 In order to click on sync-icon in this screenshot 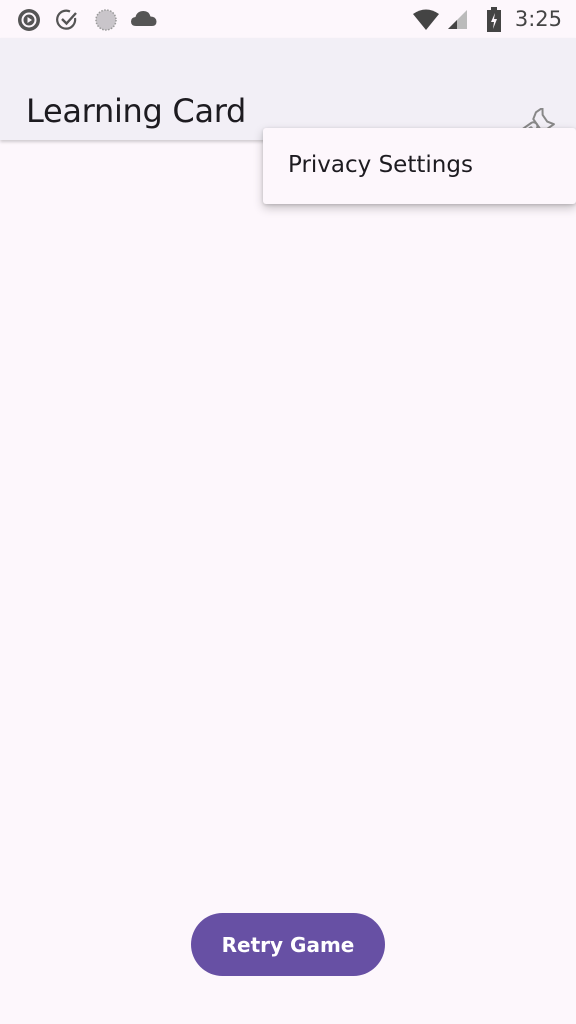, I will do `click(106, 20)`.